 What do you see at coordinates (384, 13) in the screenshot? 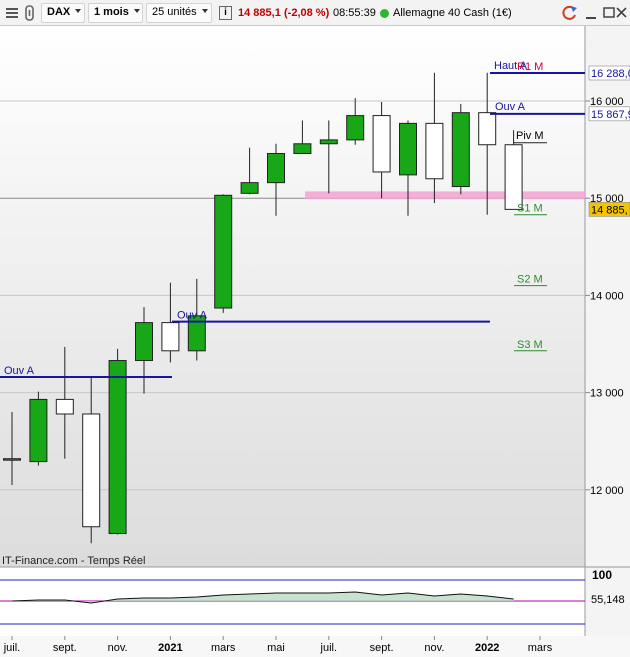
I see `status-dot-icon` at bounding box center [384, 13].